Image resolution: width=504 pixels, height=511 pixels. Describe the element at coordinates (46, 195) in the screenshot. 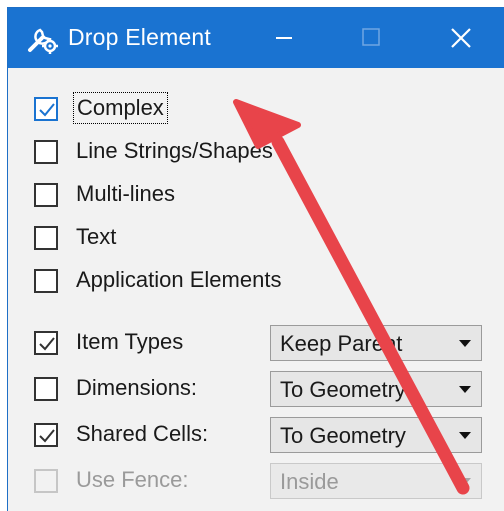

I see `multi-lines-checkbox` at that location.